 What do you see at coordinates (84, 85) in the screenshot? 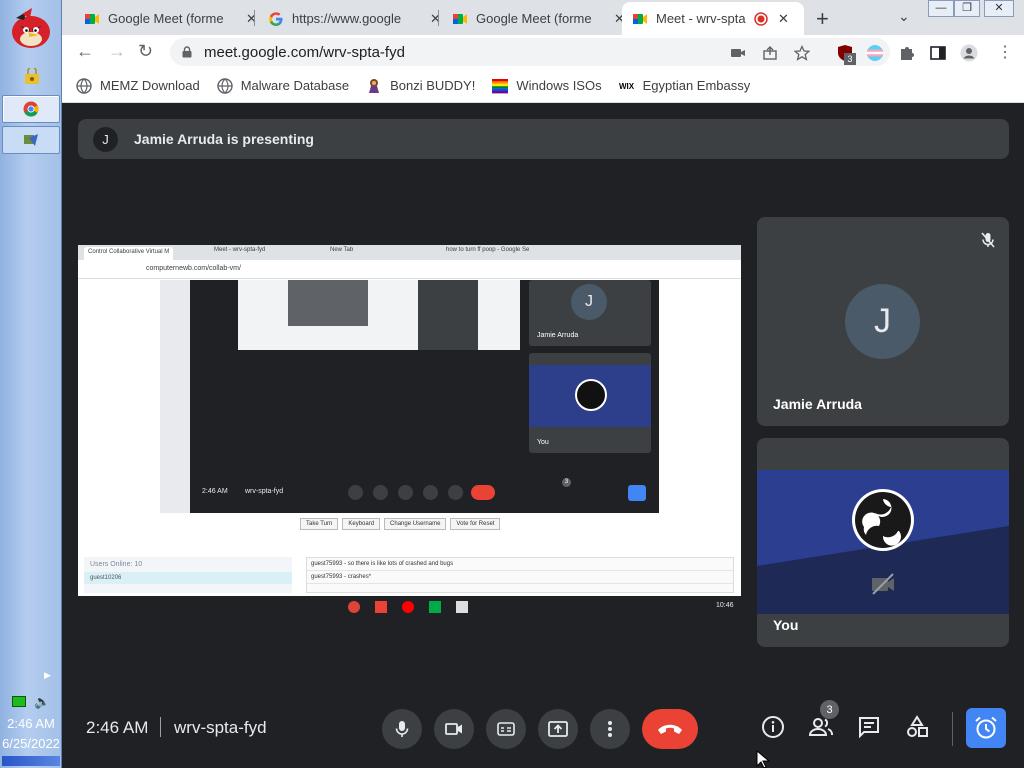
I see `globe-icon` at bounding box center [84, 85].